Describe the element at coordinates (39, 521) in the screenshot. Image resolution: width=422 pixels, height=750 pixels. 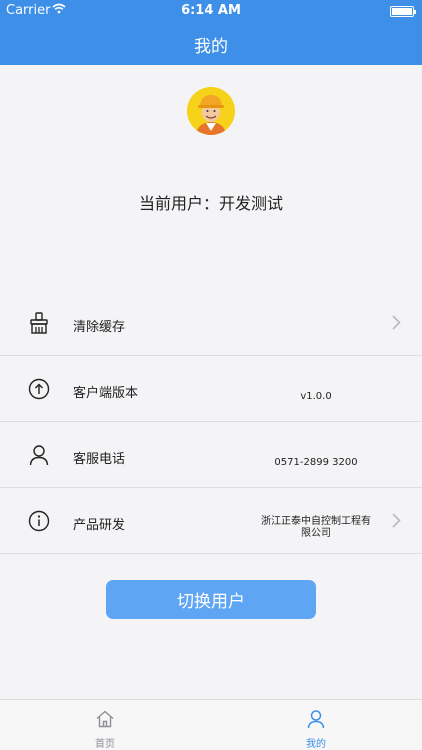
I see `info-circle-icon` at that location.